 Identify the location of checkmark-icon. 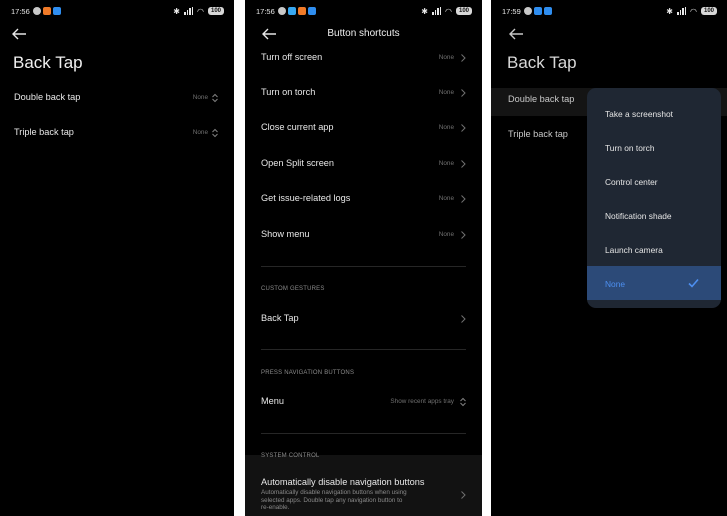
(693, 283).